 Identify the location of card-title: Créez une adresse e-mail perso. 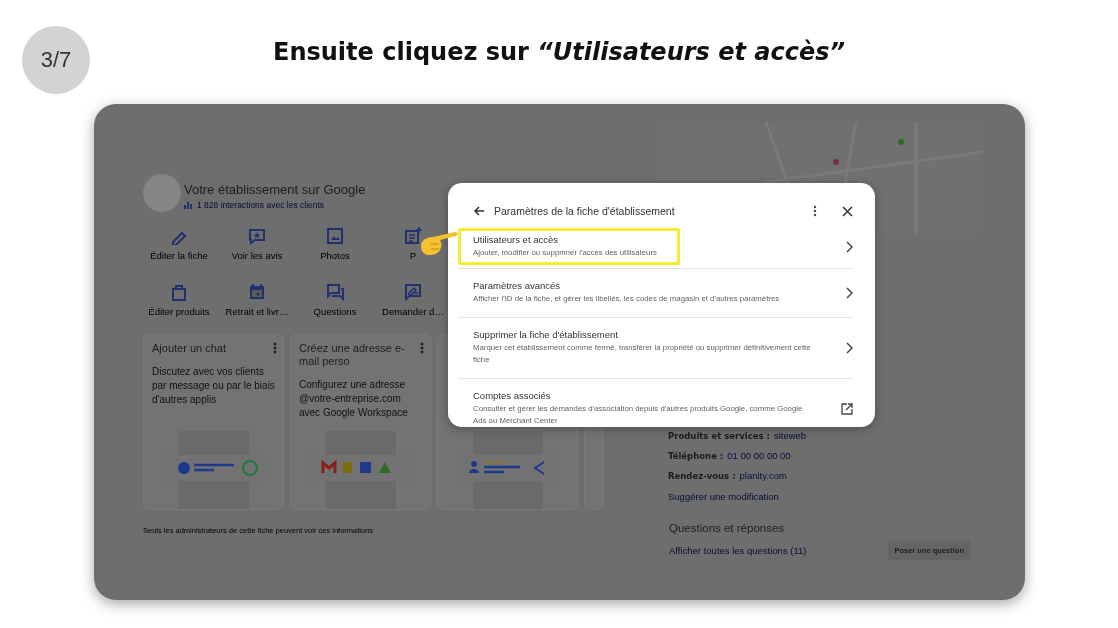
(352, 355).